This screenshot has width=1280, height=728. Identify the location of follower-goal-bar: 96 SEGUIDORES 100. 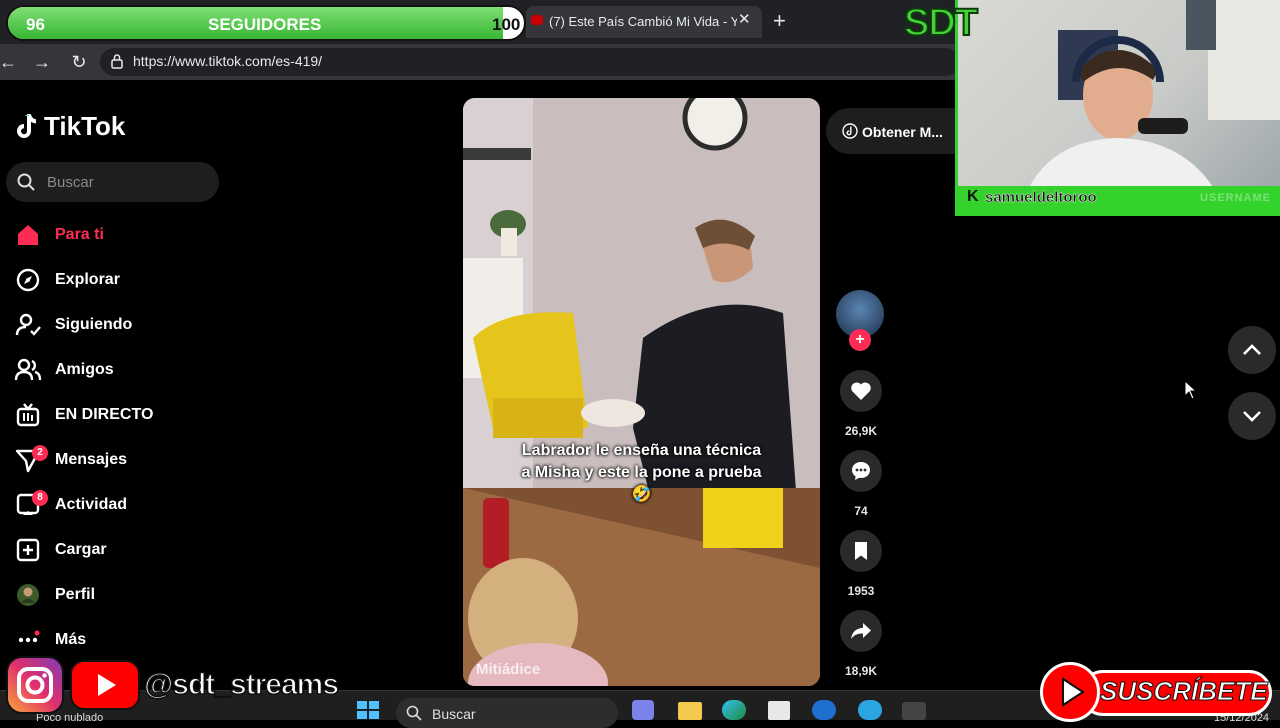
(266, 23).